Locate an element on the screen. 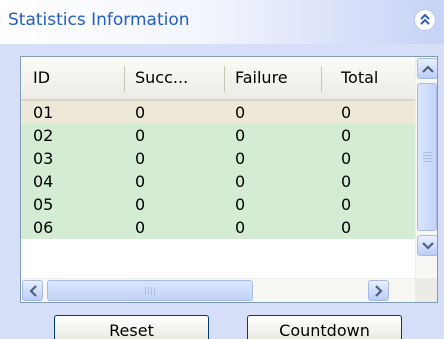 The width and height of the screenshot is (444, 339). vertical-scroll-thumb is located at coordinates (427, 157).